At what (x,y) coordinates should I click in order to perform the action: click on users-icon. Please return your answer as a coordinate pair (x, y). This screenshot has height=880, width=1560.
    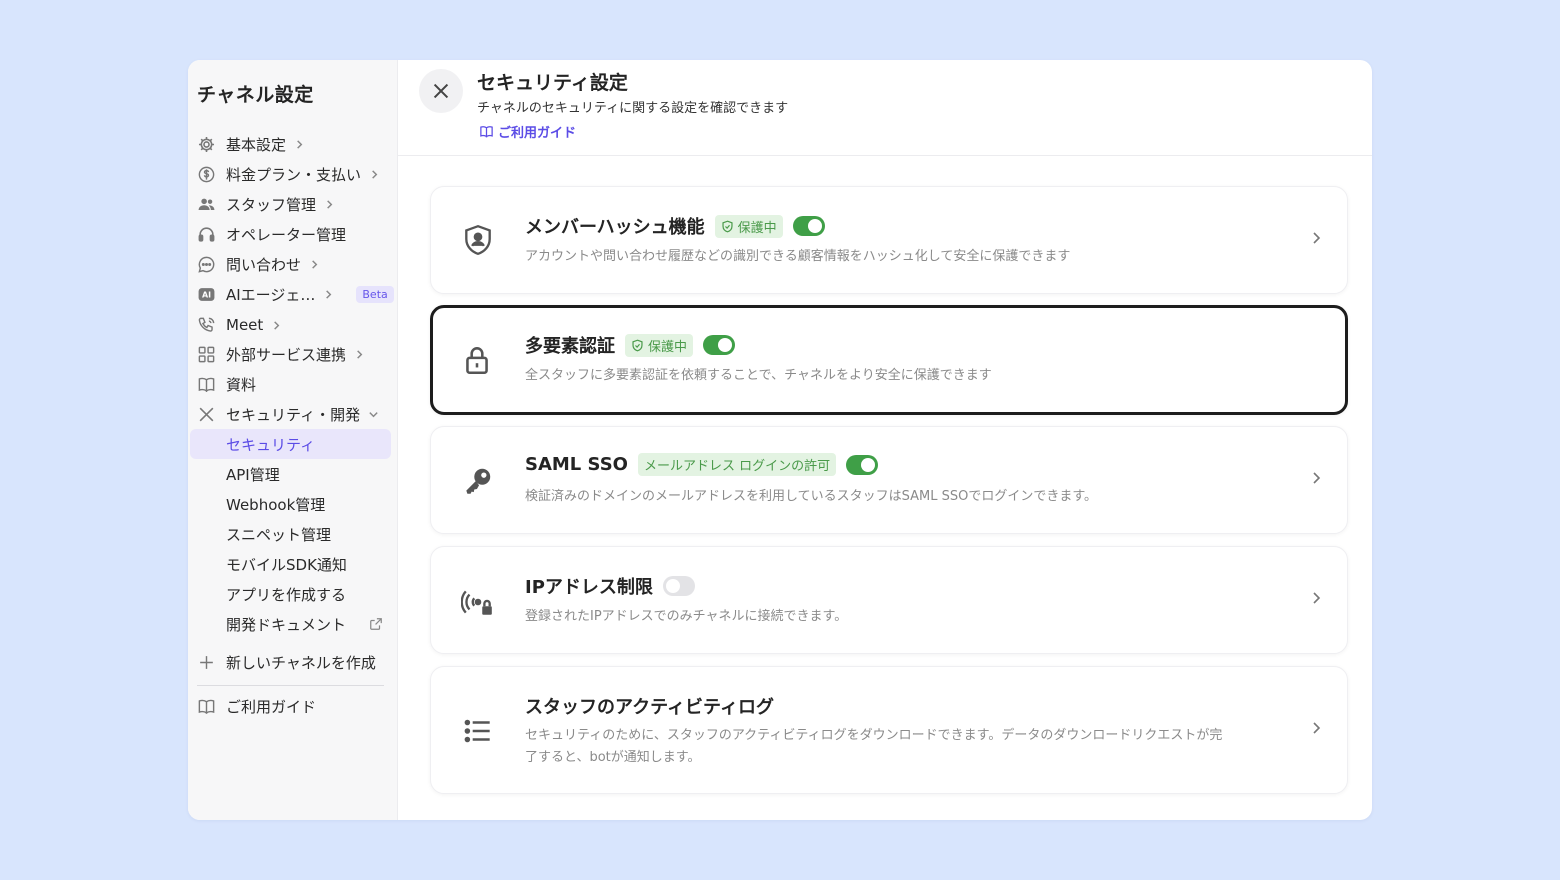
    Looking at the image, I should click on (207, 204).